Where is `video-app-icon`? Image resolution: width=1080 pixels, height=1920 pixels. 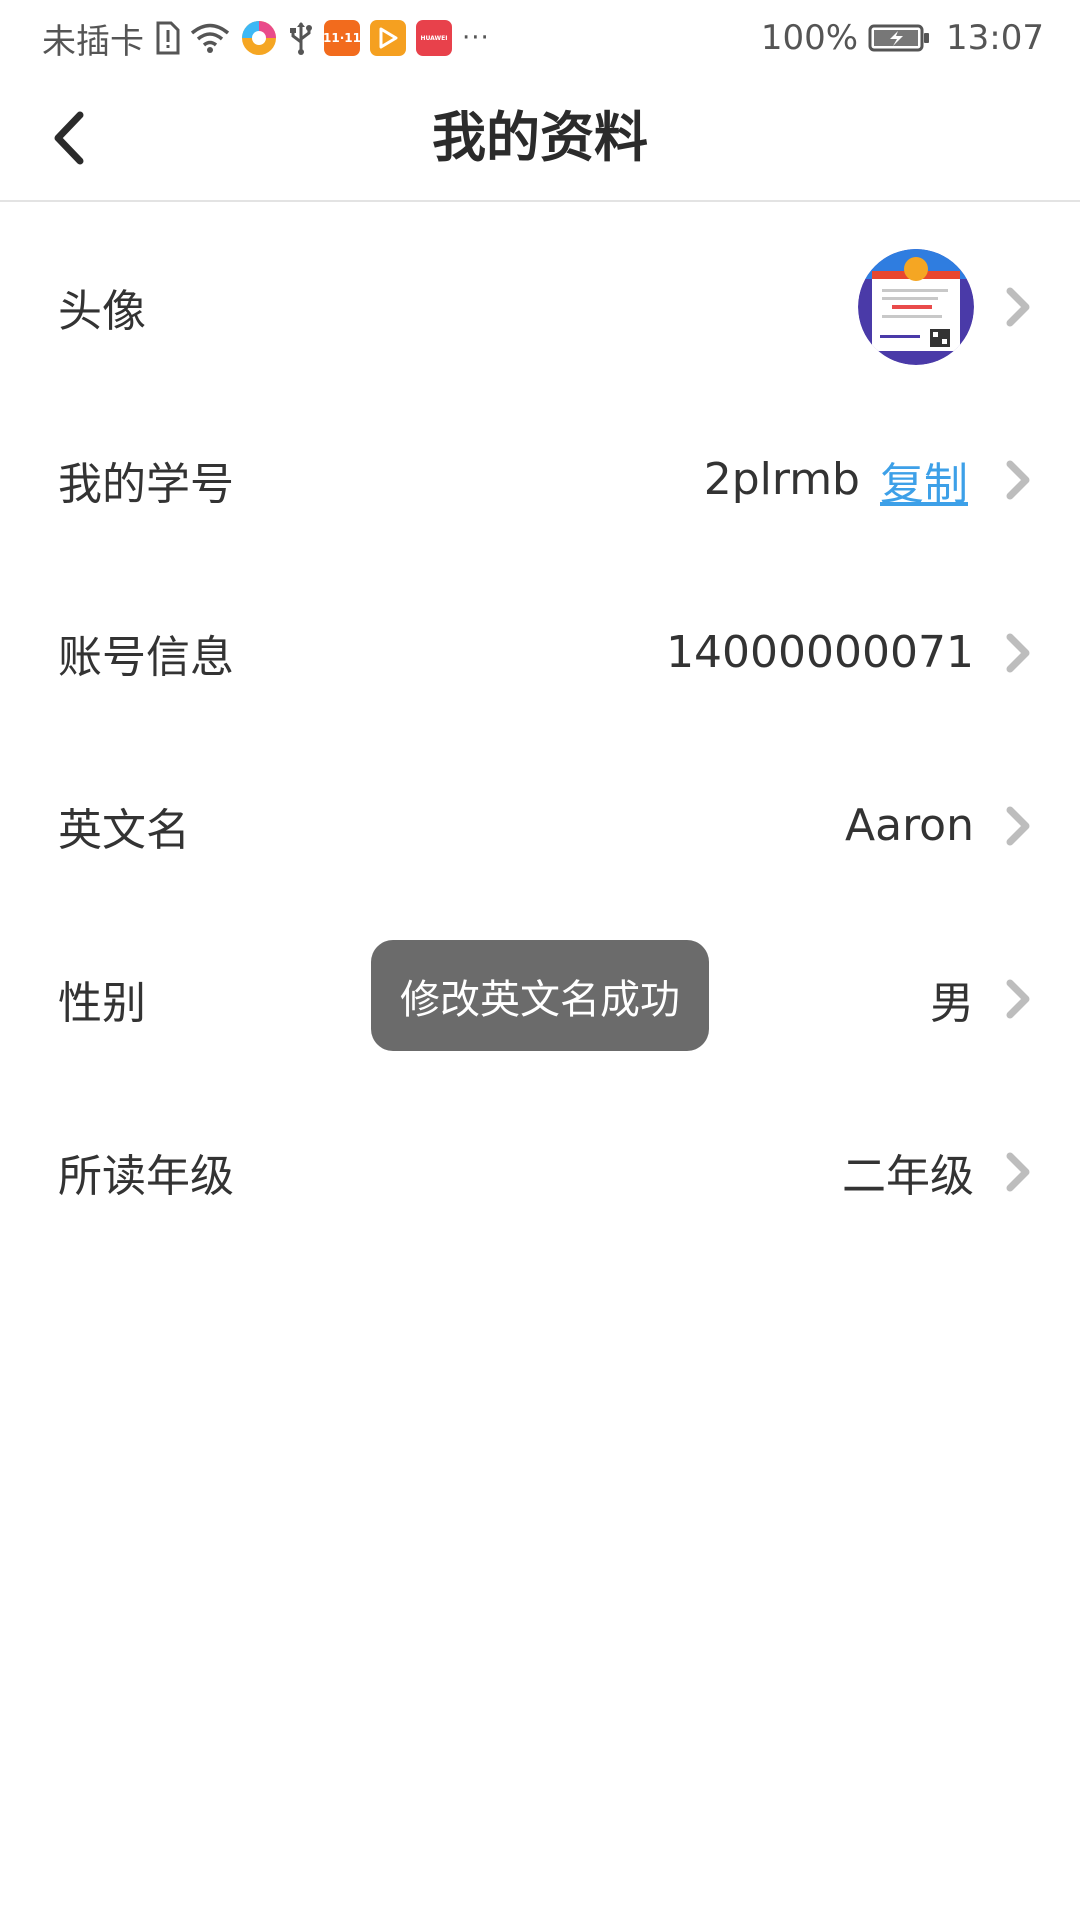 video-app-icon is located at coordinates (388, 38).